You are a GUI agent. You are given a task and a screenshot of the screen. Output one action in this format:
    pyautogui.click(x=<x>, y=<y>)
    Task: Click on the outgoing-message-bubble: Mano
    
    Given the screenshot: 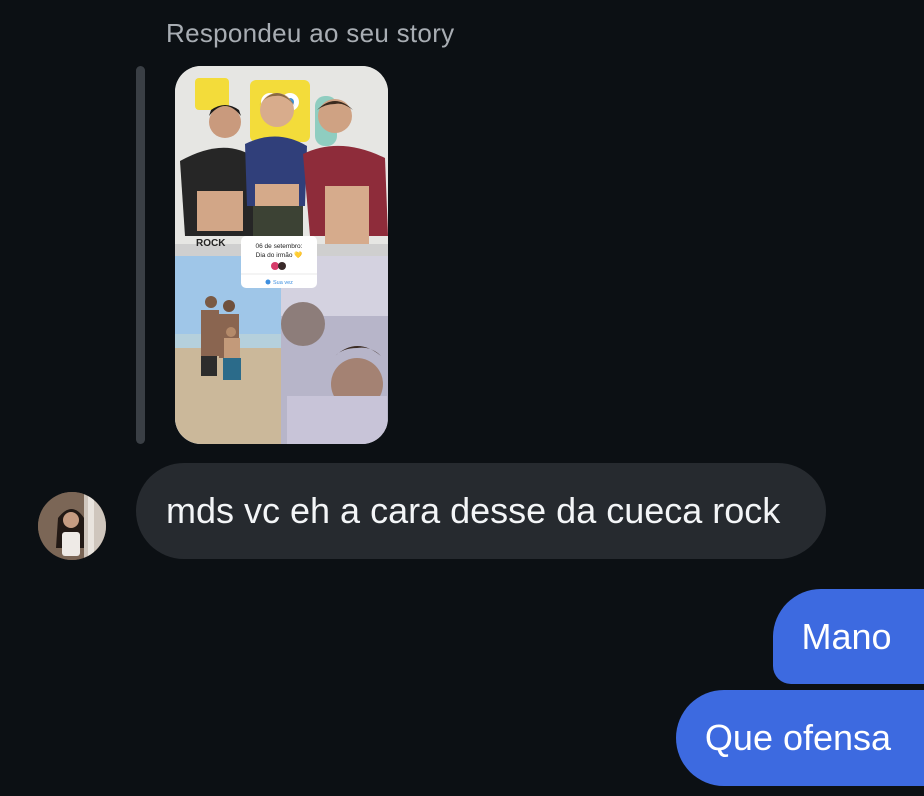 What is the action you would take?
    pyautogui.click(x=848, y=636)
    